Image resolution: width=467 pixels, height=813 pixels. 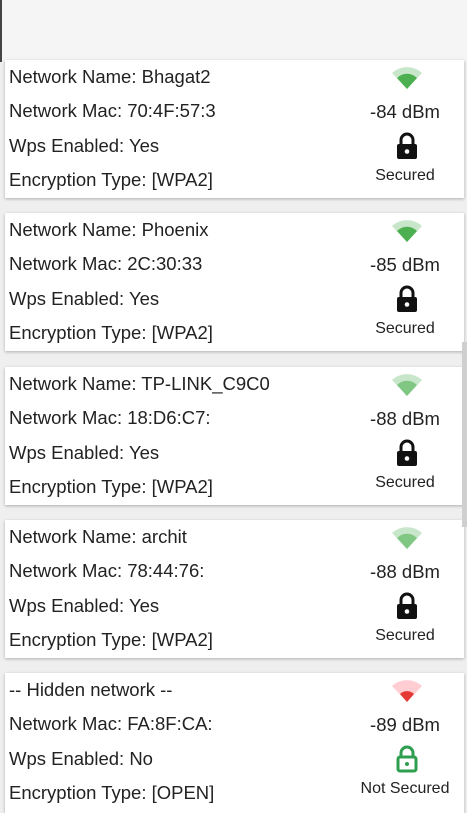 What do you see at coordinates (110, 76) in the screenshot?
I see `network-name: Network Name: Bhagat2` at bounding box center [110, 76].